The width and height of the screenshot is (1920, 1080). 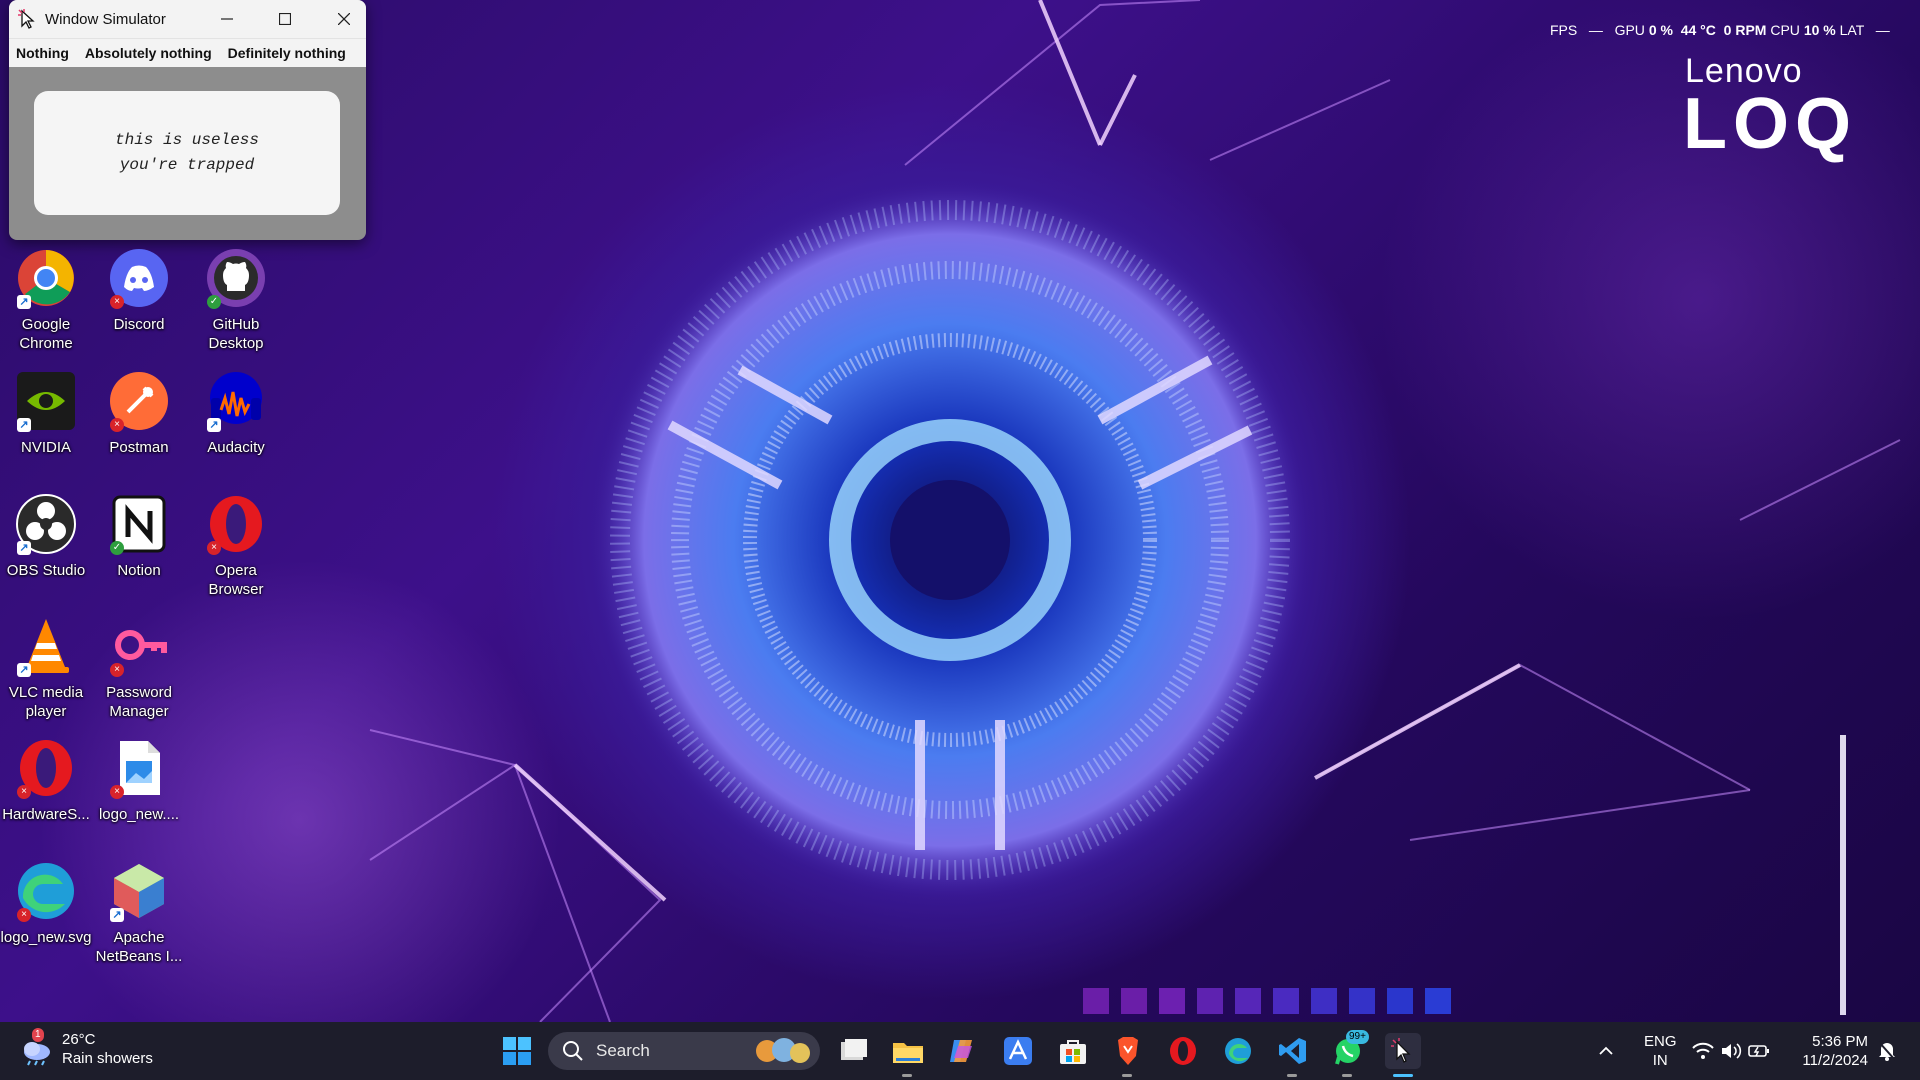 I want to click on desktop-icon-label: Notion, so click(x=139, y=570).